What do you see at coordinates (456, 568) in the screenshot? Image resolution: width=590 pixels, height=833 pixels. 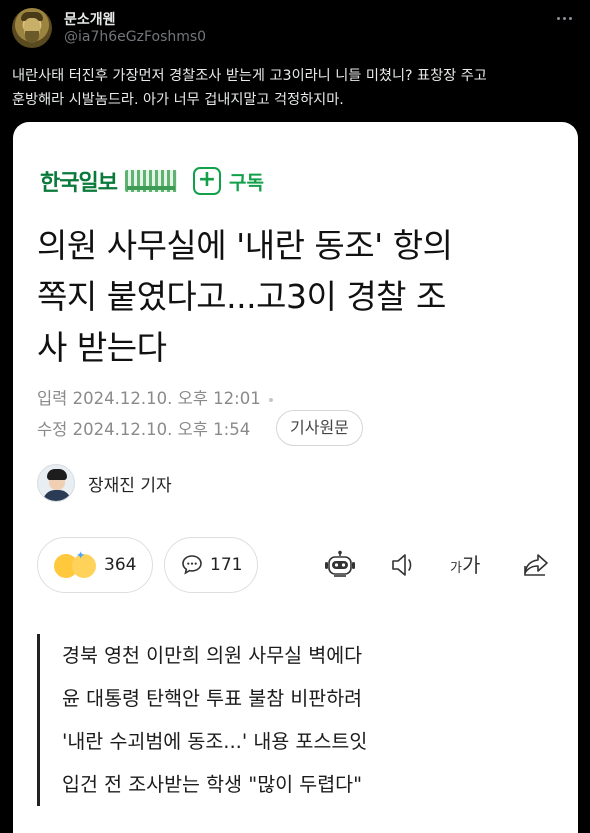 I see `font-size-small-label: 가` at bounding box center [456, 568].